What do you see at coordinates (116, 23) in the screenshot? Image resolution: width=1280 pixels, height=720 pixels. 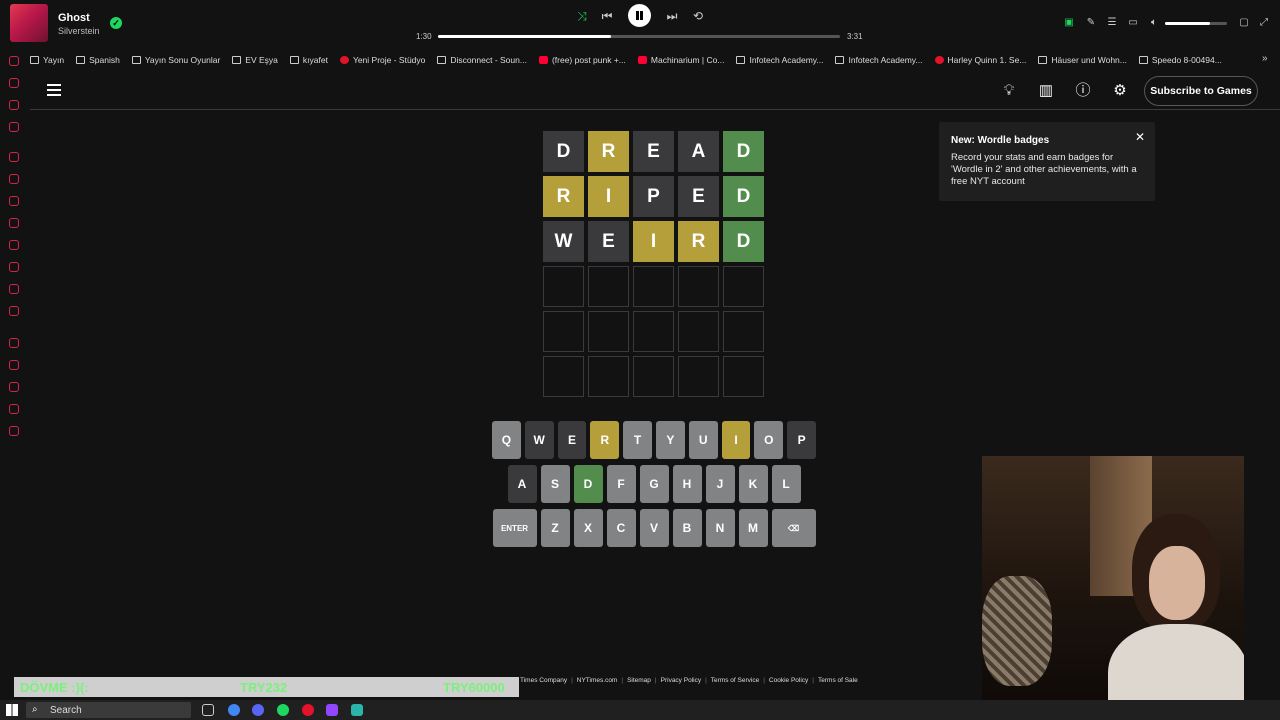 I see `liked-check-icon: ✓` at bounding box center [116, 23].